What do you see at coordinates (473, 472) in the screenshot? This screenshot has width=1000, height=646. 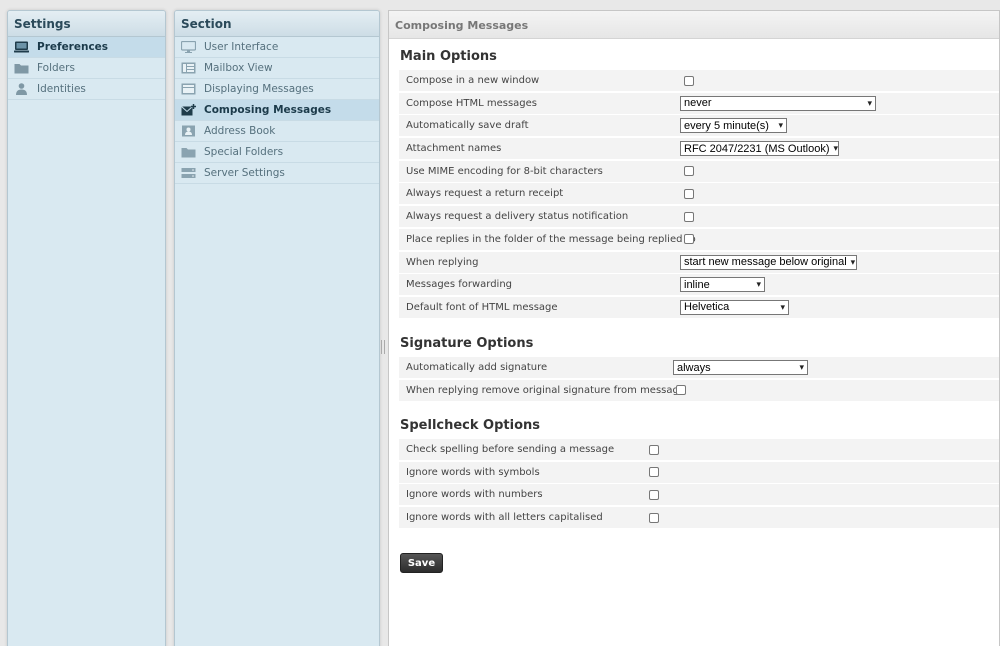 I see `option-label: Ignore words with symbols` at bounding box center [473, 472].